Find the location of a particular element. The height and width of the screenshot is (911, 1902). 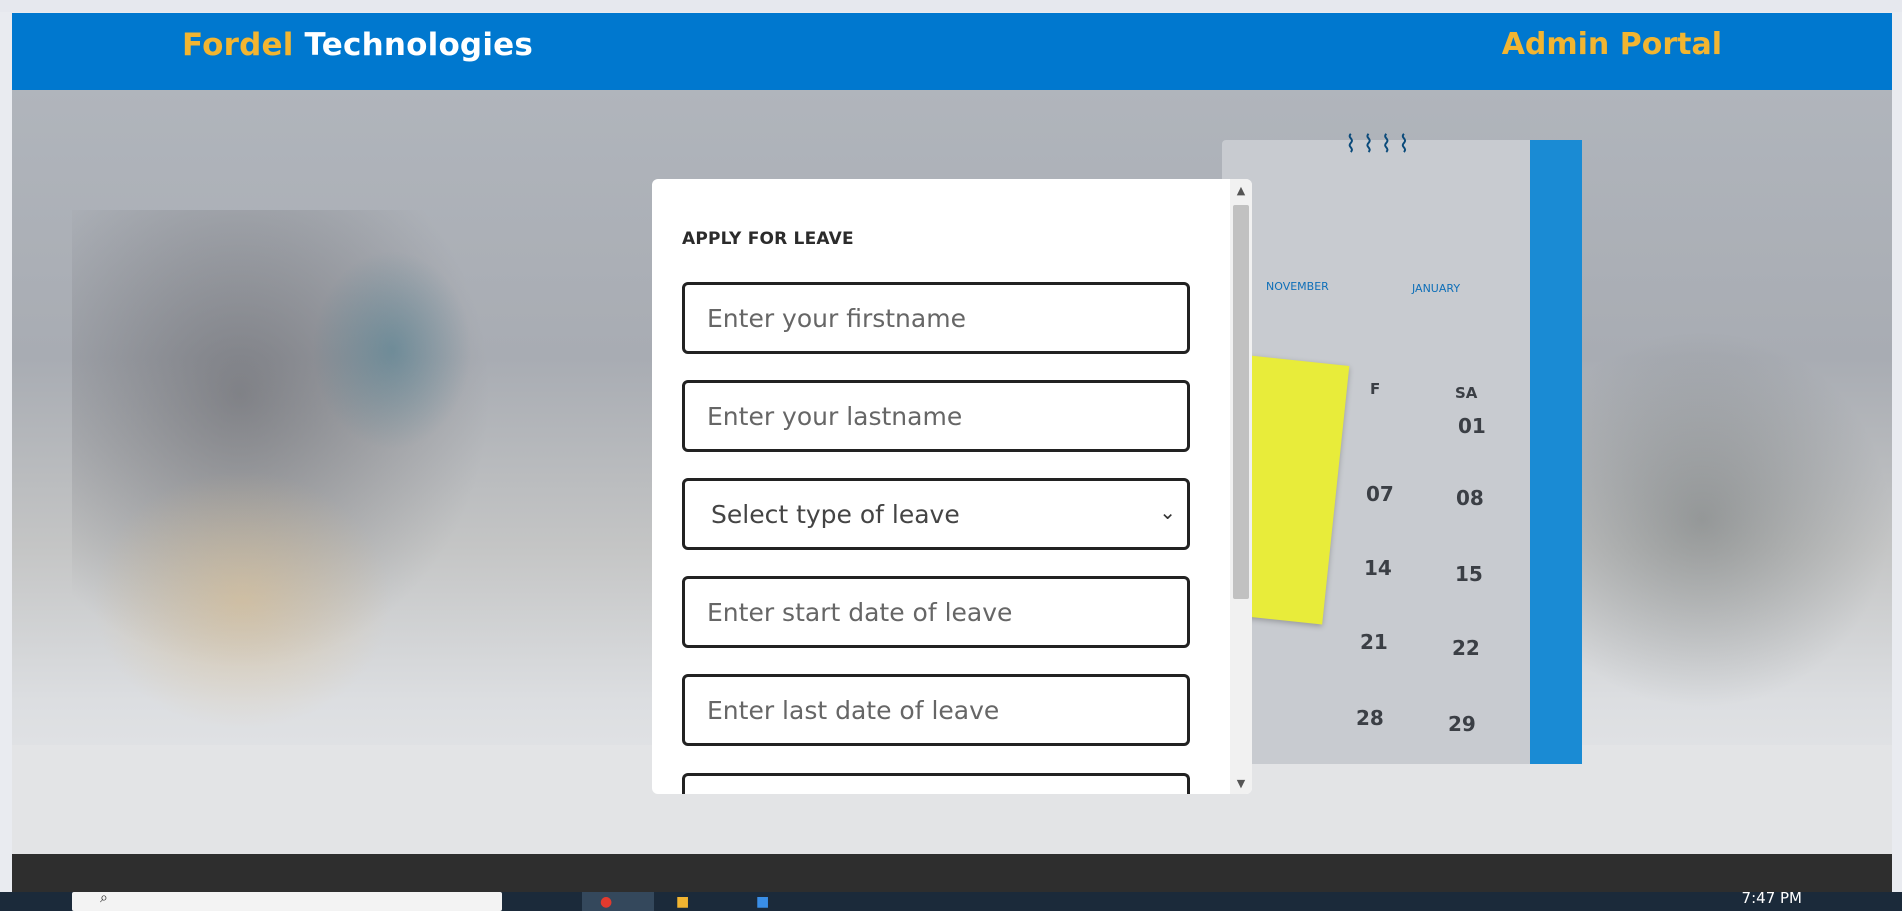

taskbar-clock: 7:47 PM is located at coordinates (1772, 899).